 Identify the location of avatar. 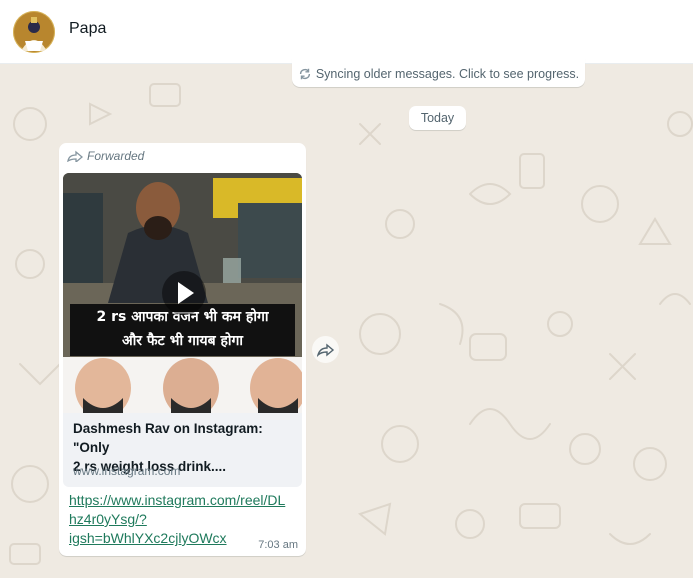
(34, 32).